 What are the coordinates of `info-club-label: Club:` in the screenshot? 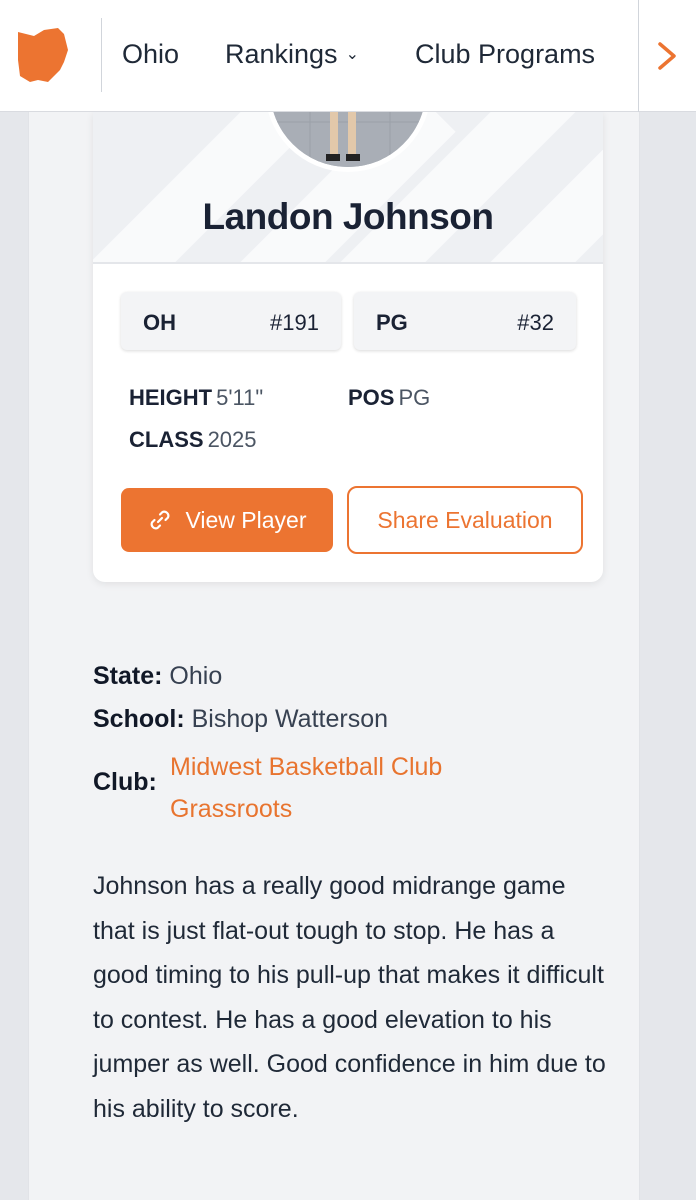 It's located at (125, 782).